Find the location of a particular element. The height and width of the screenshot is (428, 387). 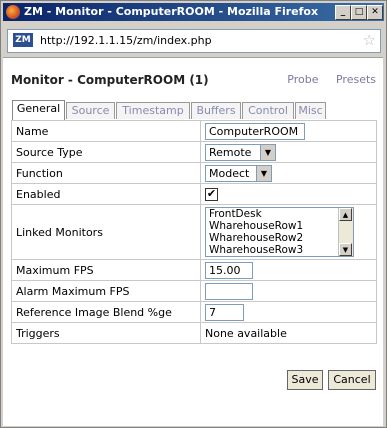

table-row: Enabled ✔ is located at coordinates (194, 194).